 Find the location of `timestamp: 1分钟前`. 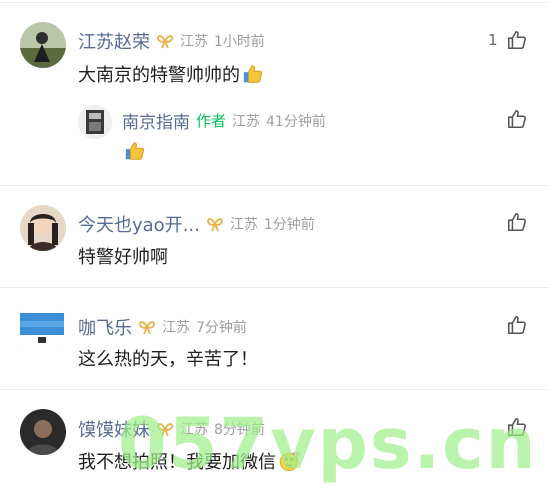

timestamp: 1分钟前 is located at coordinates (289, 225).